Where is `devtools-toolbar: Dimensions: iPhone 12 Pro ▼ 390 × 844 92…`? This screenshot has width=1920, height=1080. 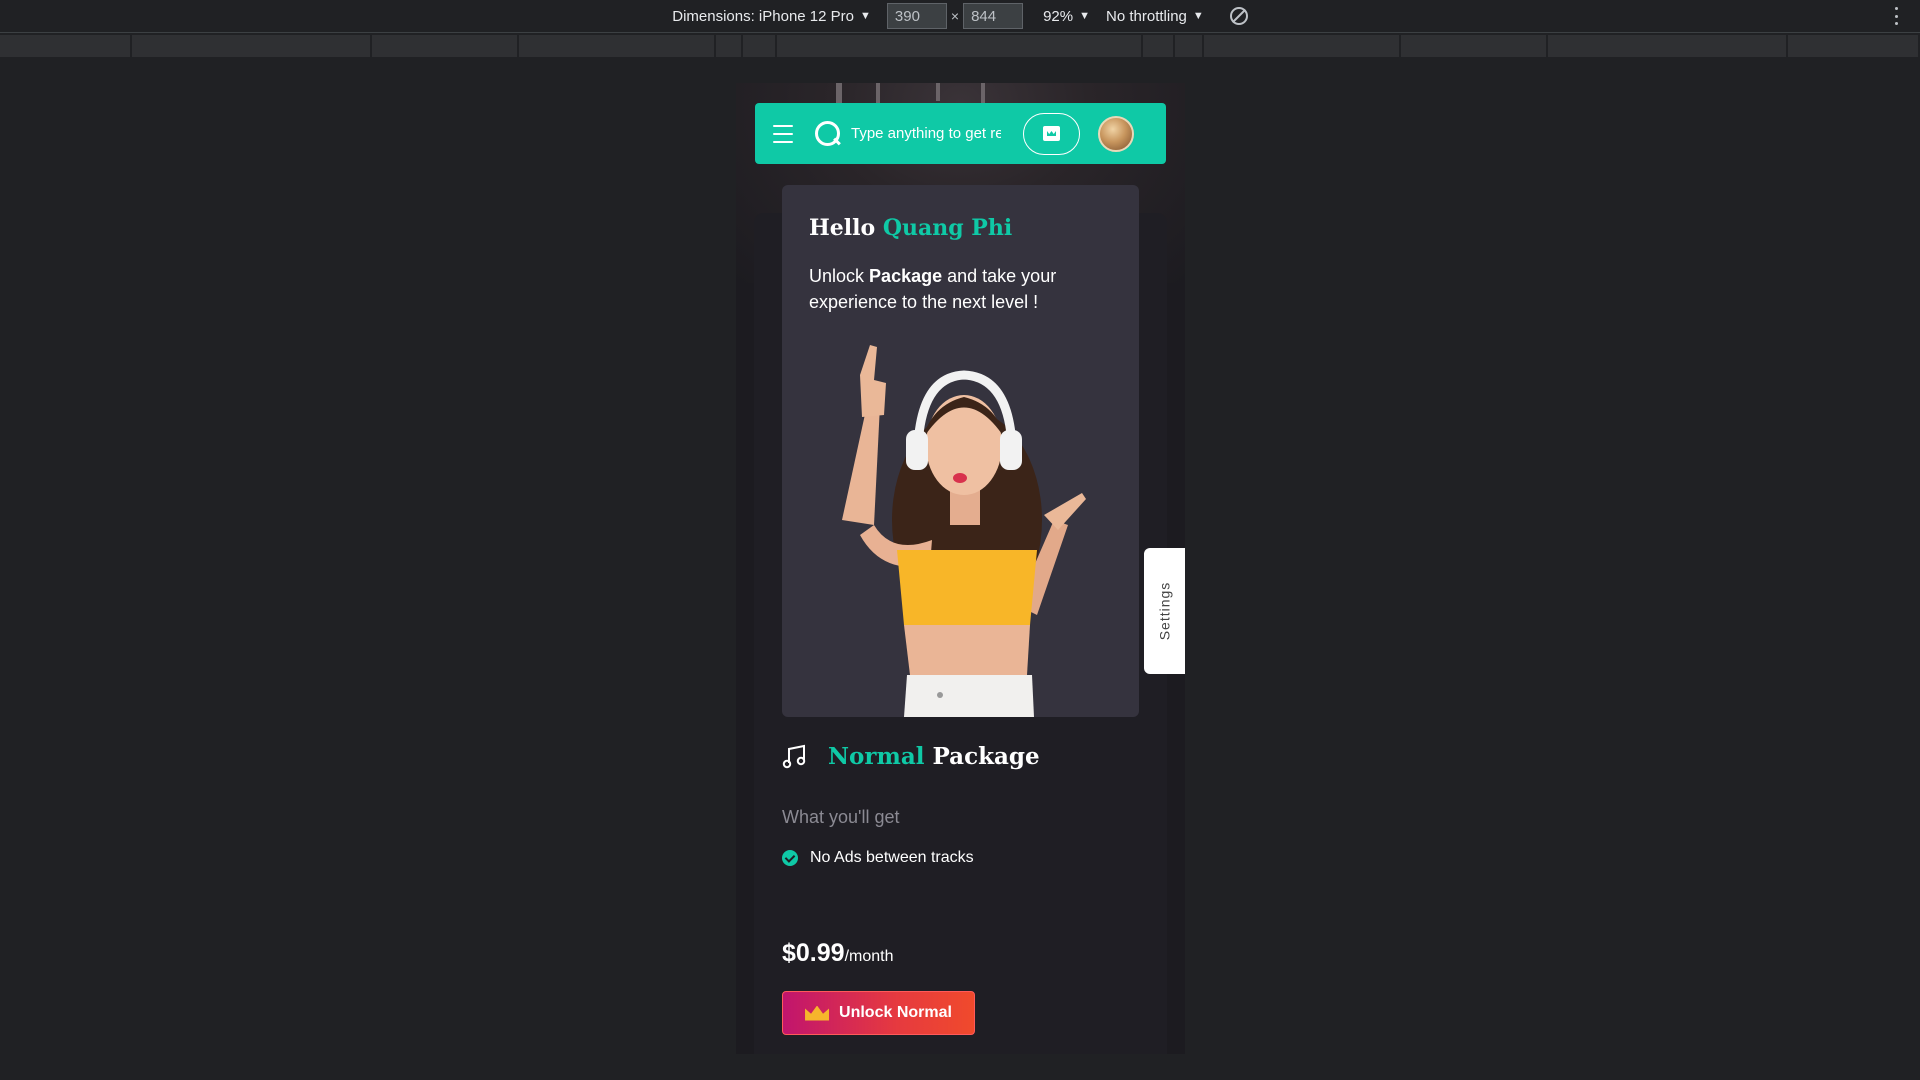 devtools-toolbar: Dimensions: iPhone 12 Pro ▼ 390 × 844 92… is located at coordinates (960, 16).